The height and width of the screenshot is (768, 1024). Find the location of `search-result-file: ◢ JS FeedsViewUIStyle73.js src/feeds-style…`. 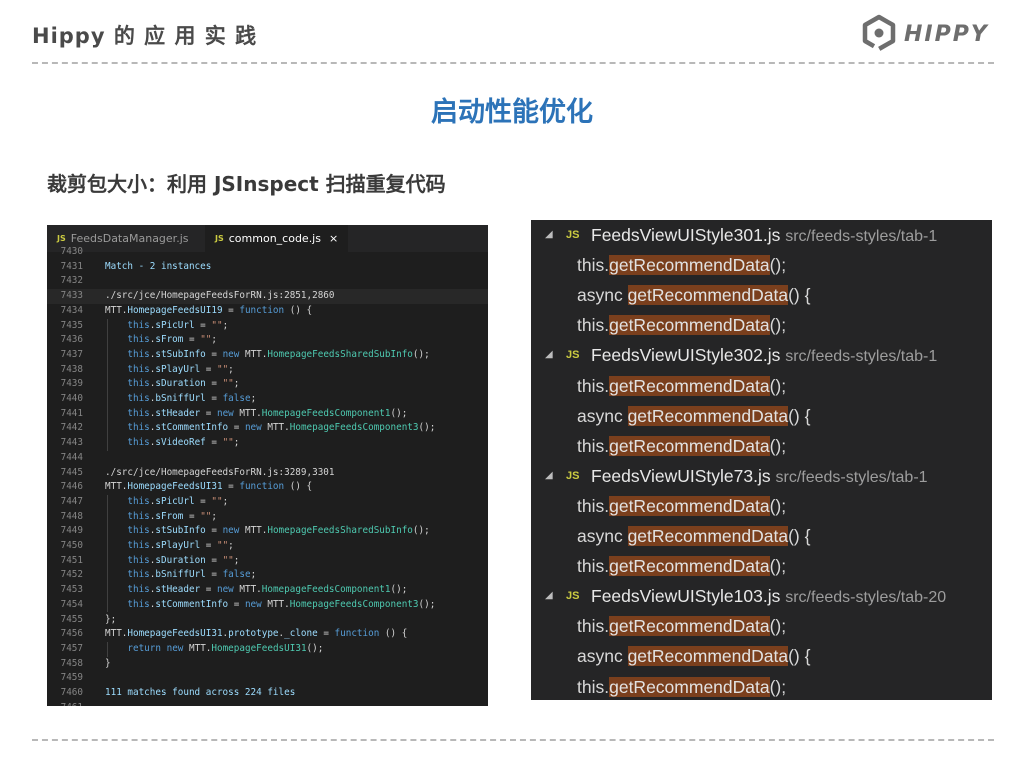

search-result-file: ◢ JS FeedsViewUIStyle73.js src/feeds-style… is located at coordinates (761, 476).